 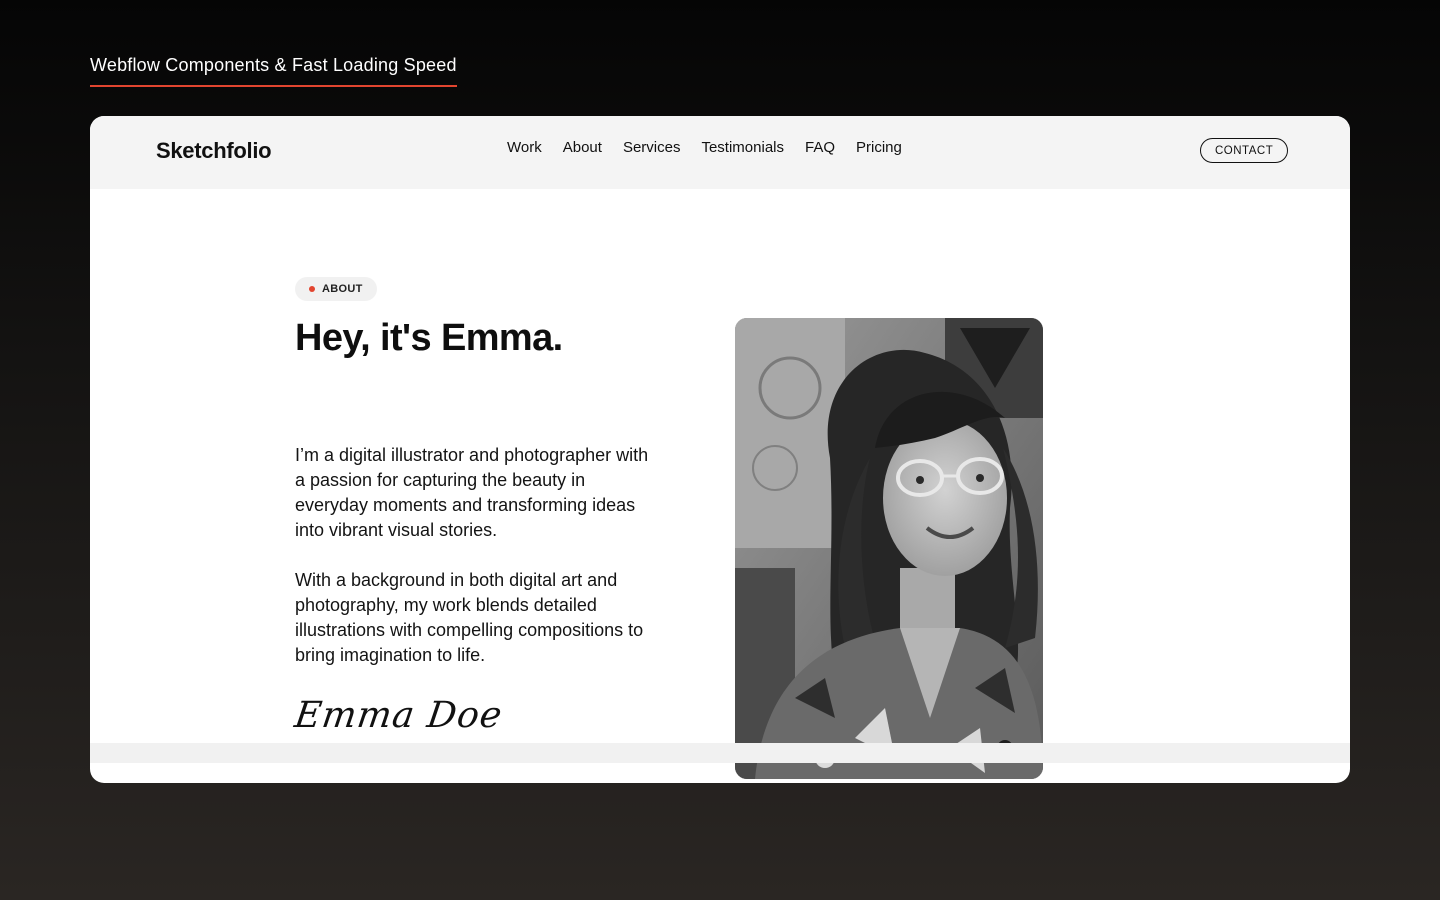 What do you see at coordinates (1244, 150) in the screenshot?
I see `contact-button: CONTACT` at bounding box center [1244, 150].